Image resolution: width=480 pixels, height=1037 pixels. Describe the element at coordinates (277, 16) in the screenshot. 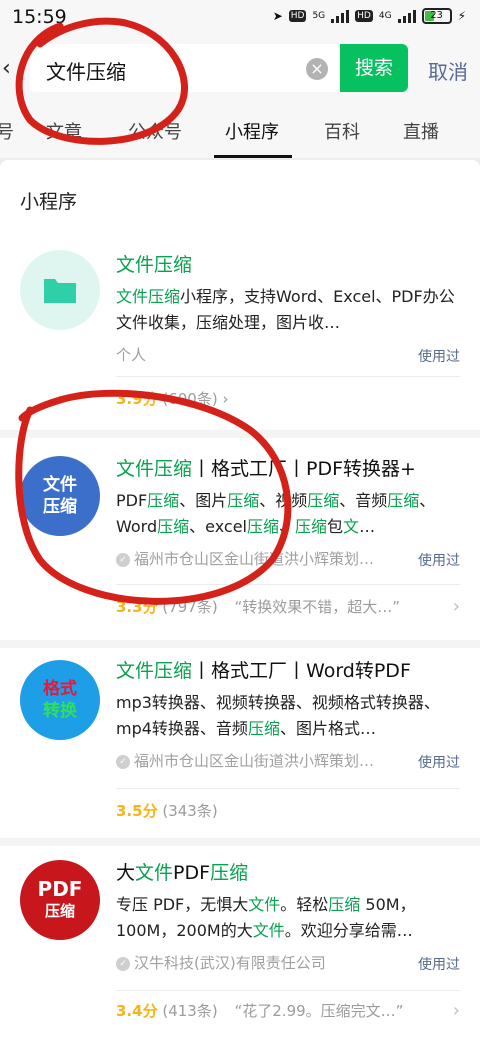

I see `location-icon: ➤` at that location.